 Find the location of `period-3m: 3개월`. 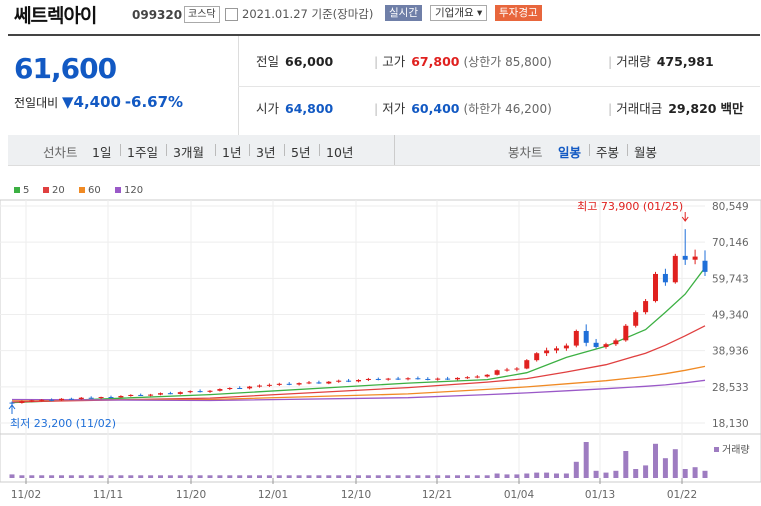

period-3m: 3개월 is located at coordinates (188, 151).